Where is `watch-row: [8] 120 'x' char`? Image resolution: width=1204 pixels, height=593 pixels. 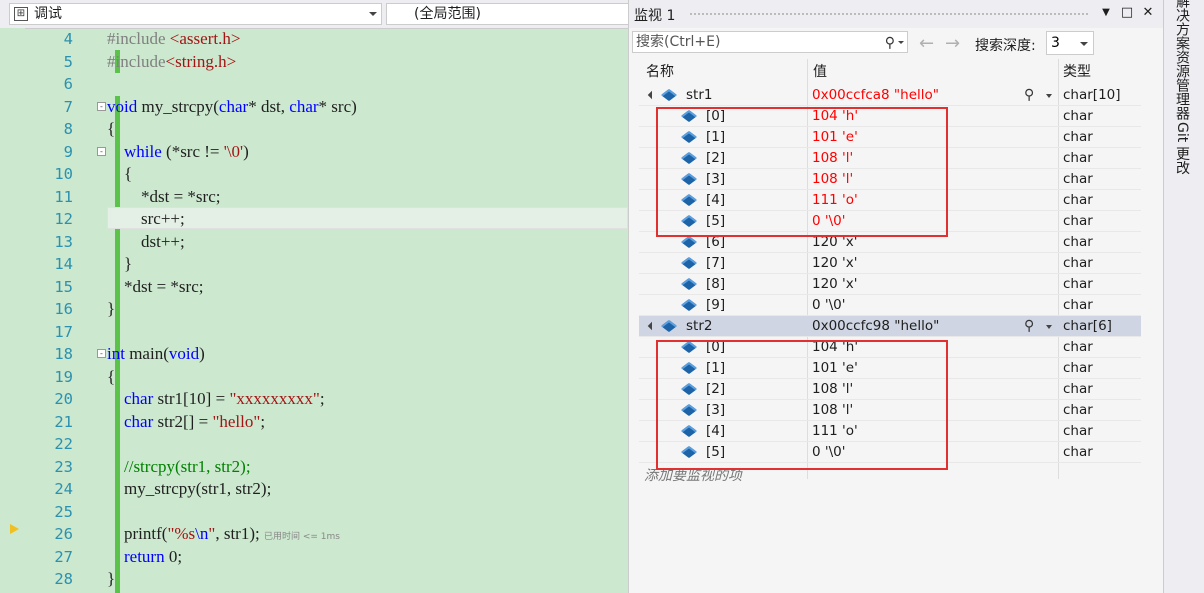 watch-row: [8] 120 'x' char is located at coordinates (890, 284).